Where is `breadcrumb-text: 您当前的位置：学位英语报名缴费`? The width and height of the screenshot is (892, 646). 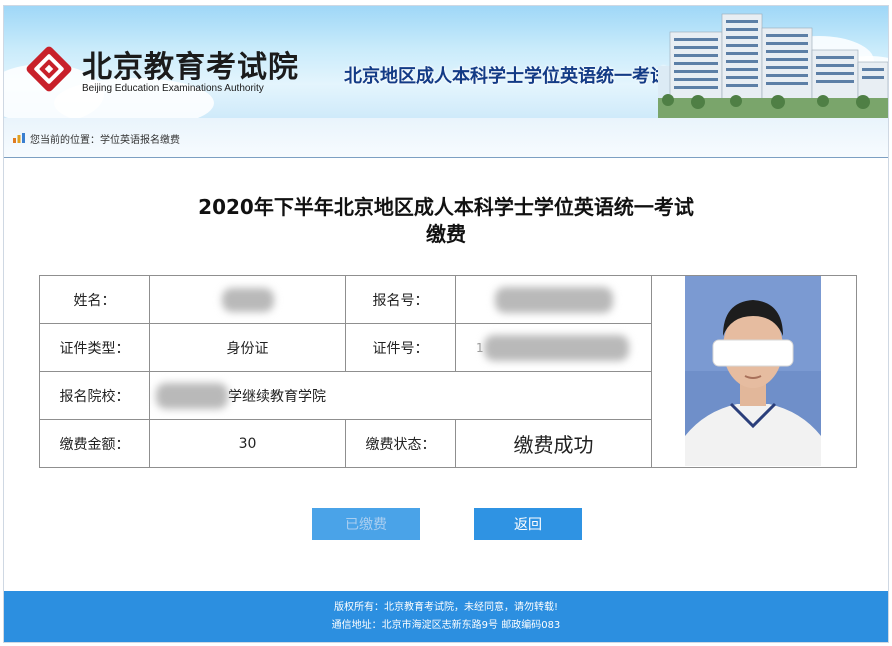
breadcrumb-text: 您当前的位置：学位英语报名缴费 is located at coordinates (105, 140).